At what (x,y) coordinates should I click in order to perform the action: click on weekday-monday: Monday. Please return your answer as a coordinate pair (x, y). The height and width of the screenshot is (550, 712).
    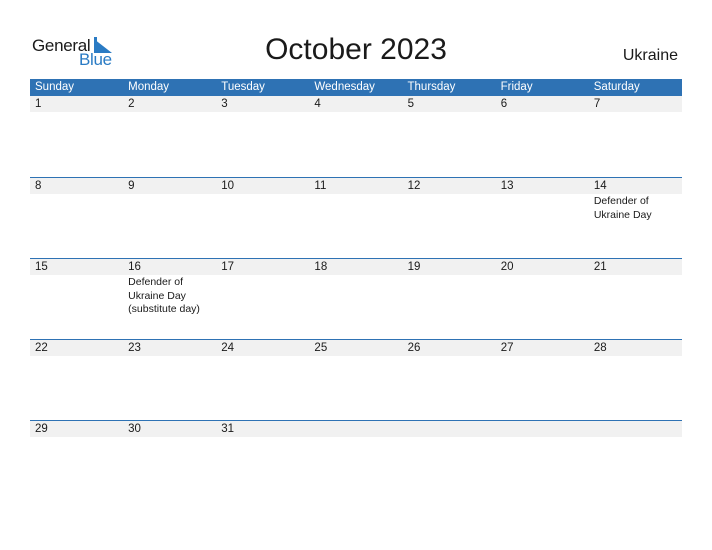
    Looking at the image, I should click on (149, 87).